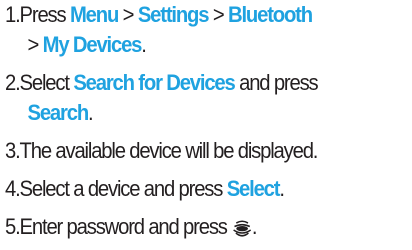  What do you see at coordinates (123, 226) in the screenshot?
I see `step-text: Enter password and press` at bounding box center [123, 226].